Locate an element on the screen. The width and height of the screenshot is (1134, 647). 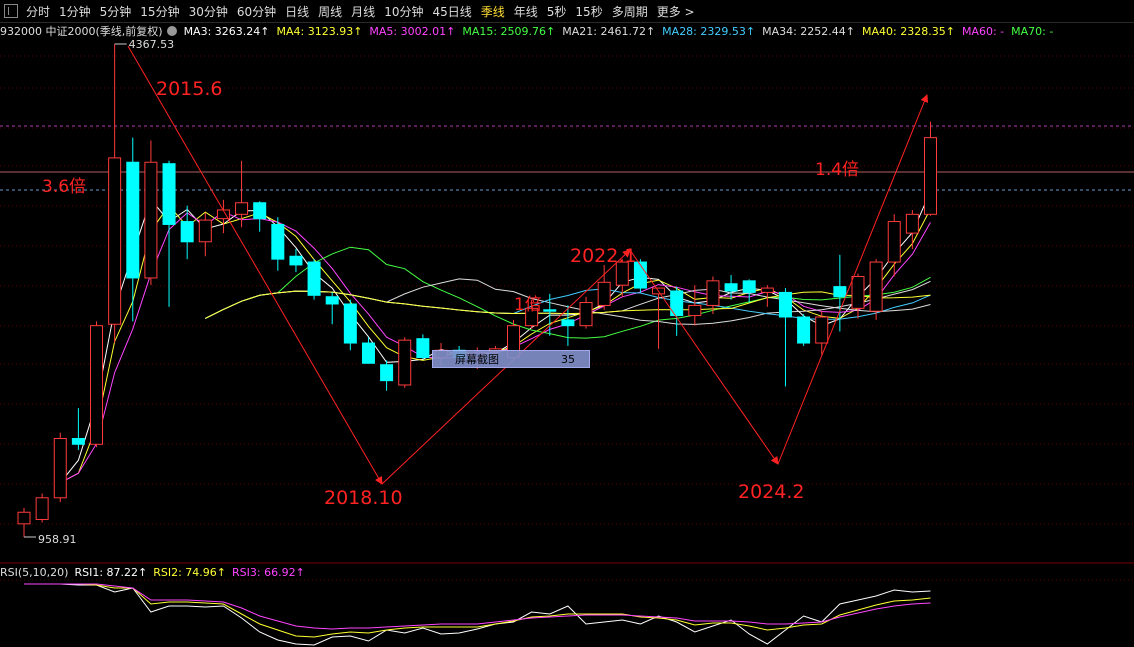
rsi-legend-item: RSI1: 87.22↑ is located at coordinates (111, 572).